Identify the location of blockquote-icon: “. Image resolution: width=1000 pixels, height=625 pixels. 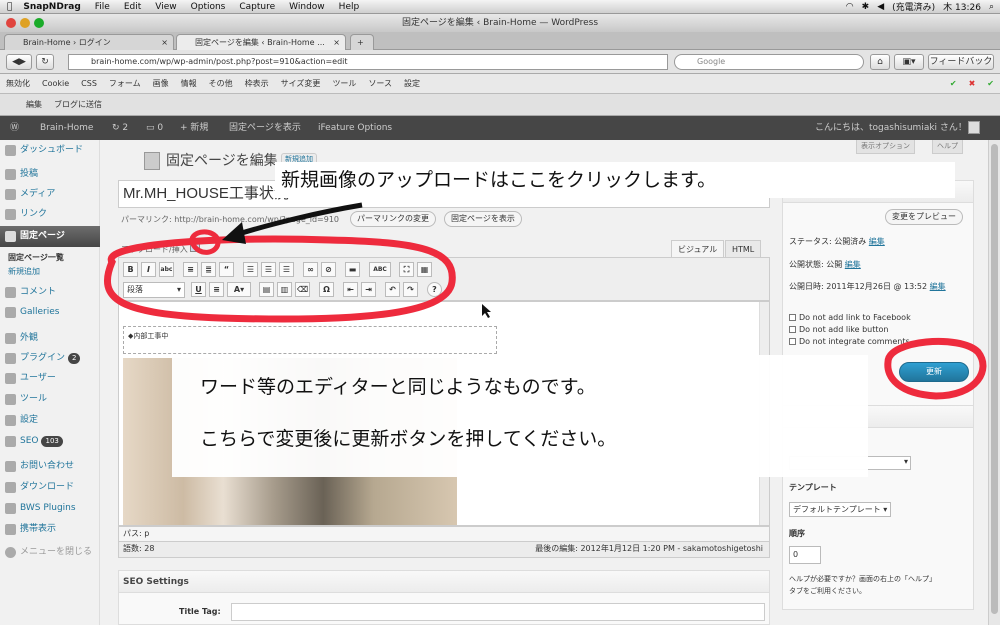
(226, 269).